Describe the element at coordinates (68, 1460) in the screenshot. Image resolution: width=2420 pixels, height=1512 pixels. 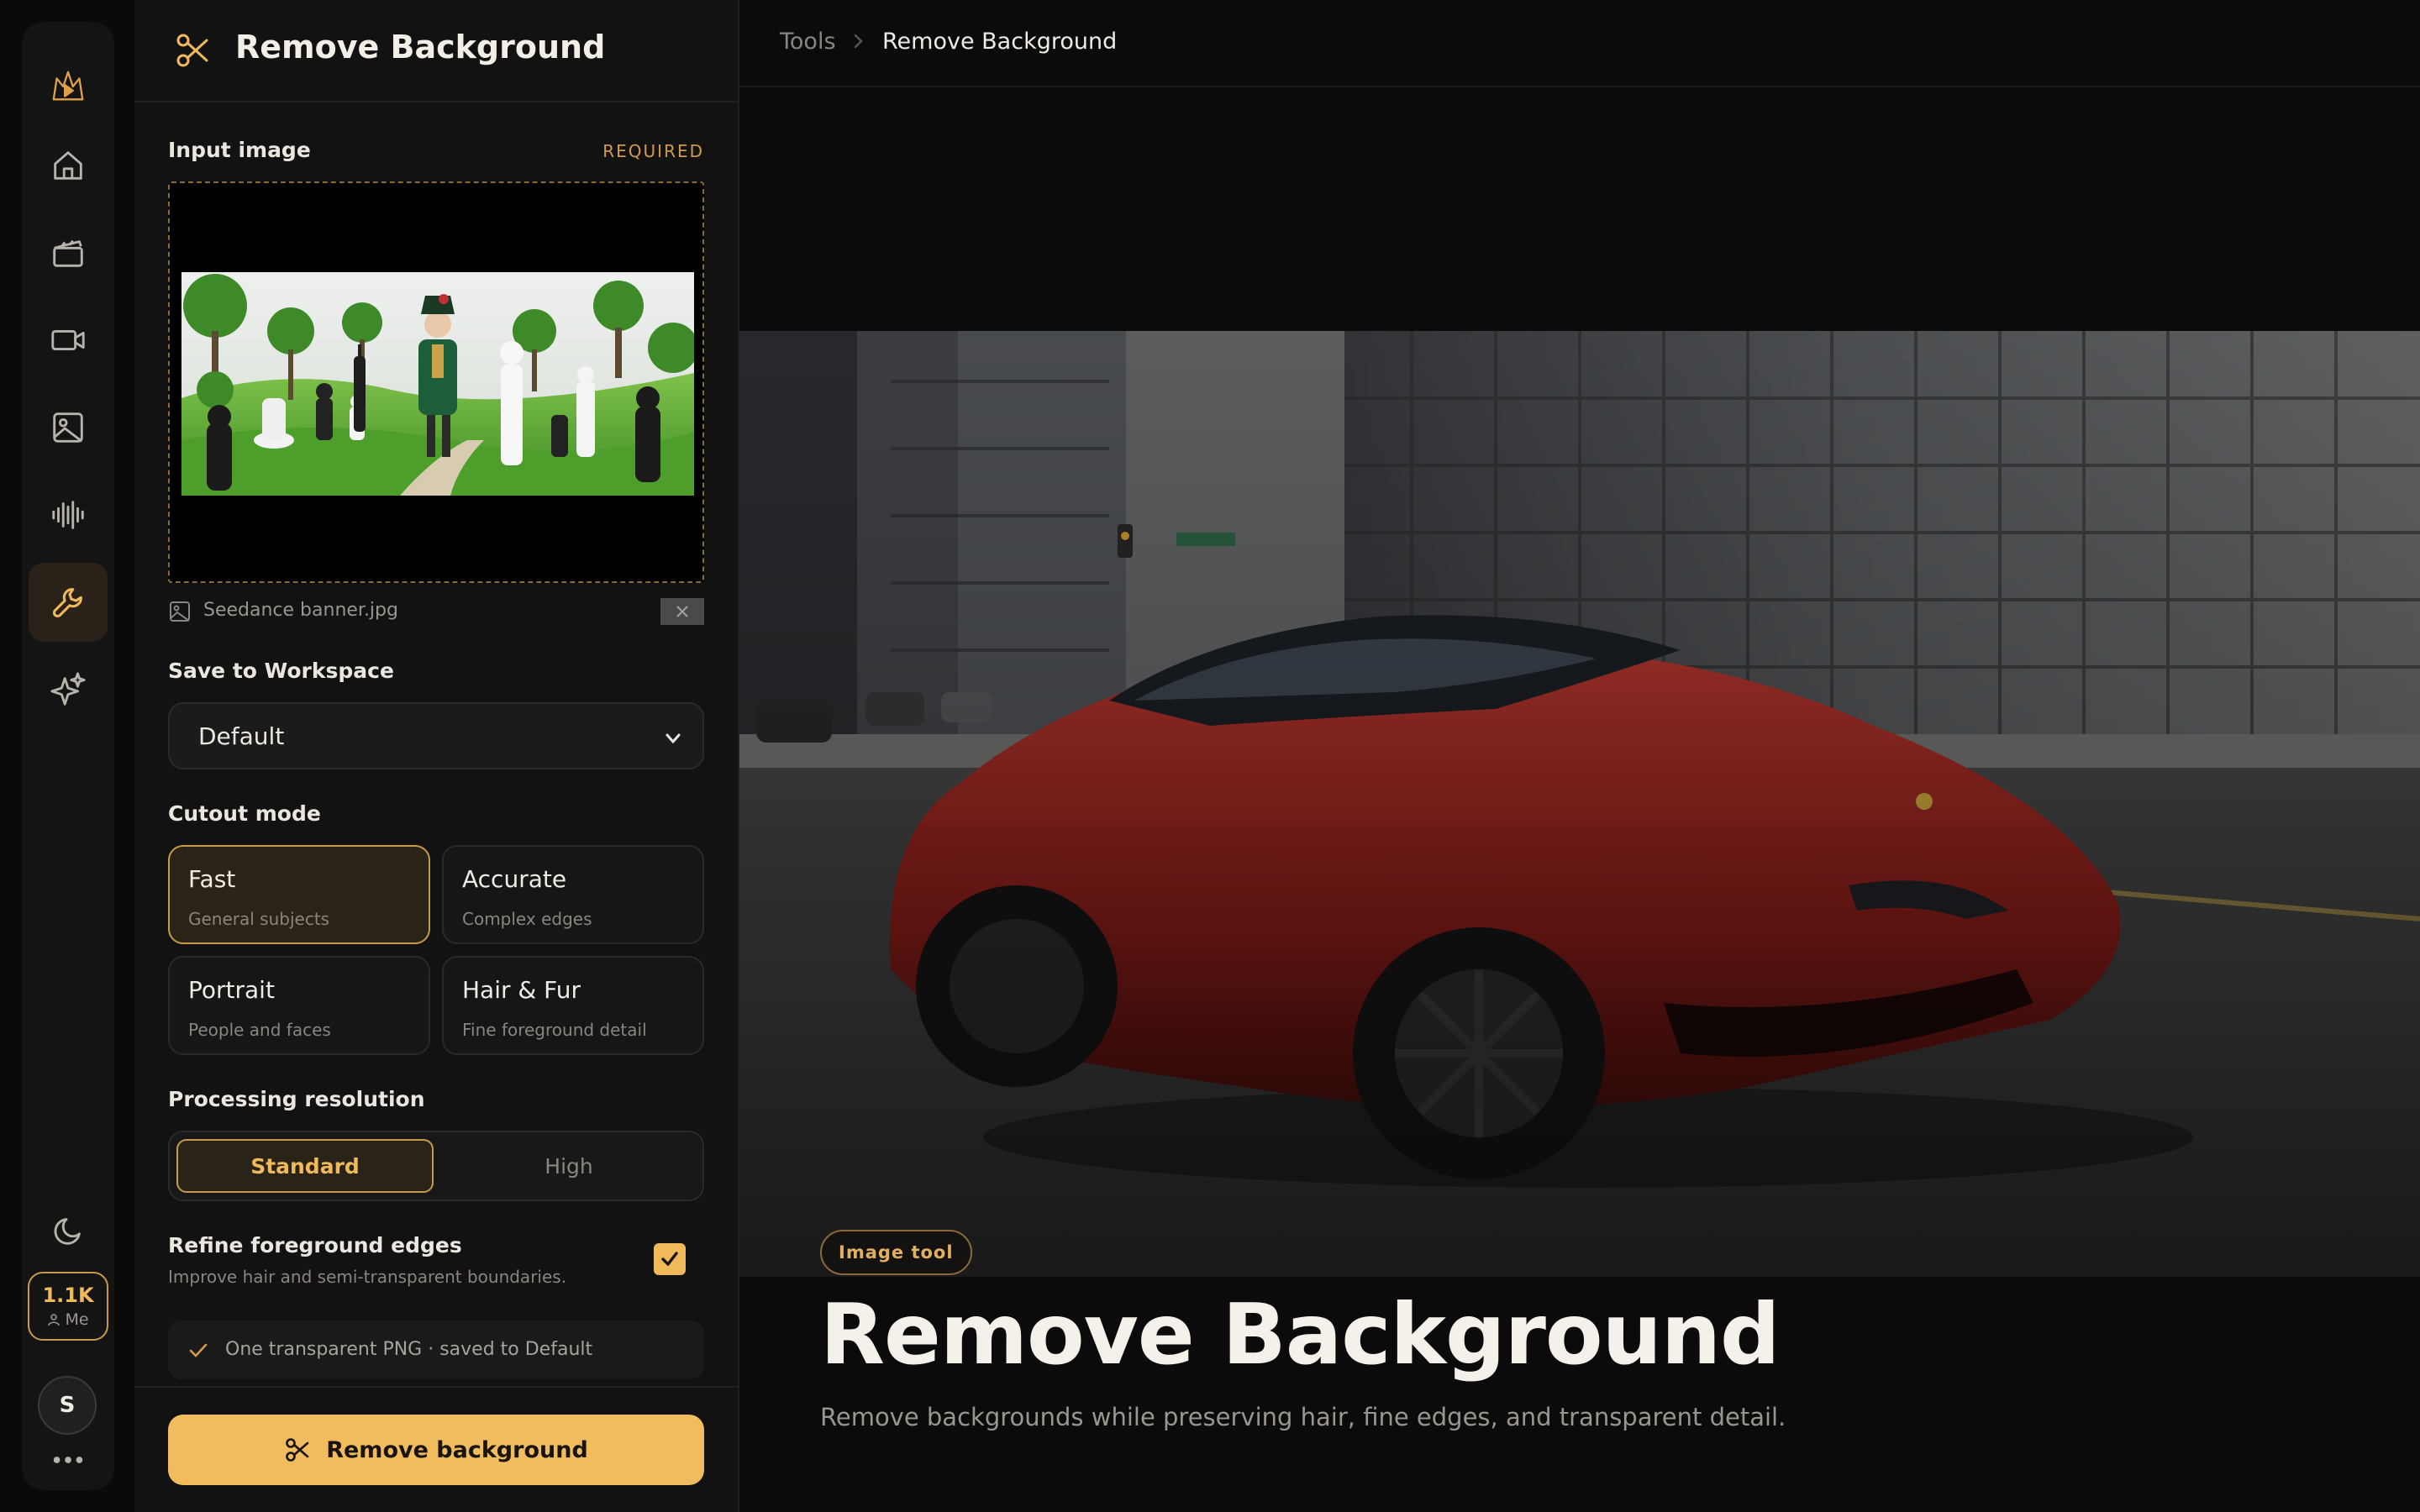
I see `more-dots-icon` at that location.